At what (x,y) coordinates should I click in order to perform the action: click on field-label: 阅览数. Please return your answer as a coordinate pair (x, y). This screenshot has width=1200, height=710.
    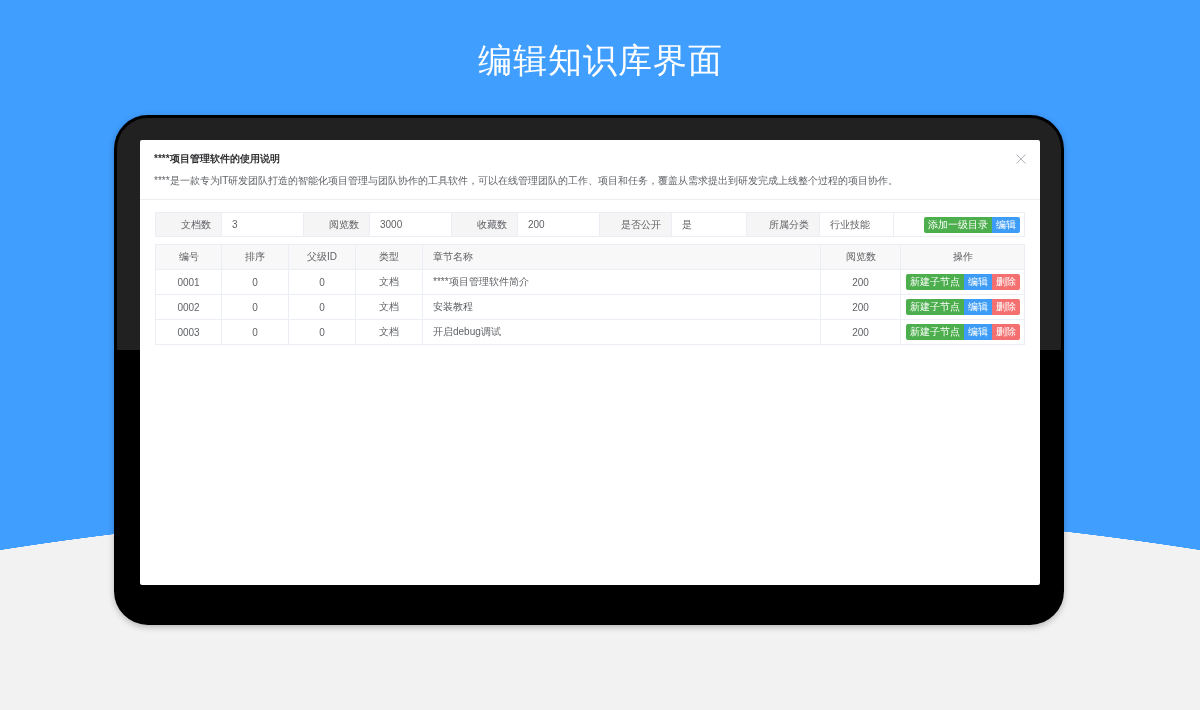
    Looking at the image, I should click on (337, 224).